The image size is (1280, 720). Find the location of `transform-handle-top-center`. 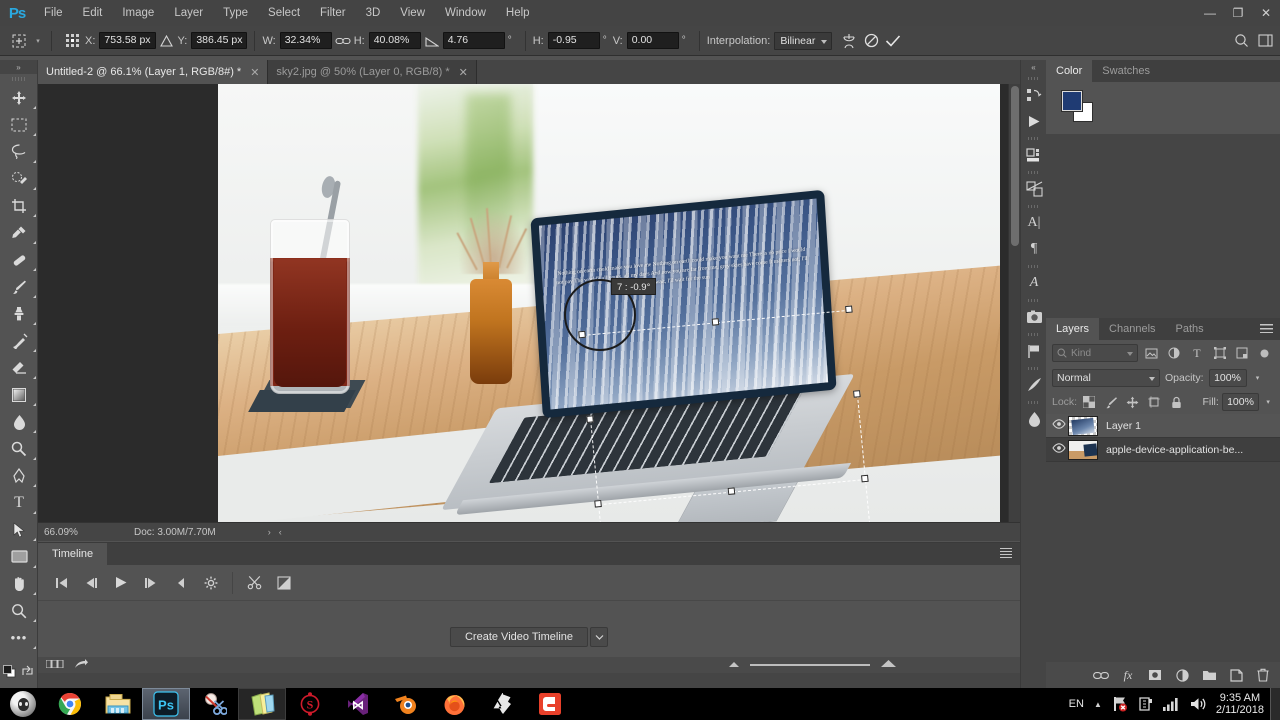

transform-handle-top-center is located at coordinates (715, 322).